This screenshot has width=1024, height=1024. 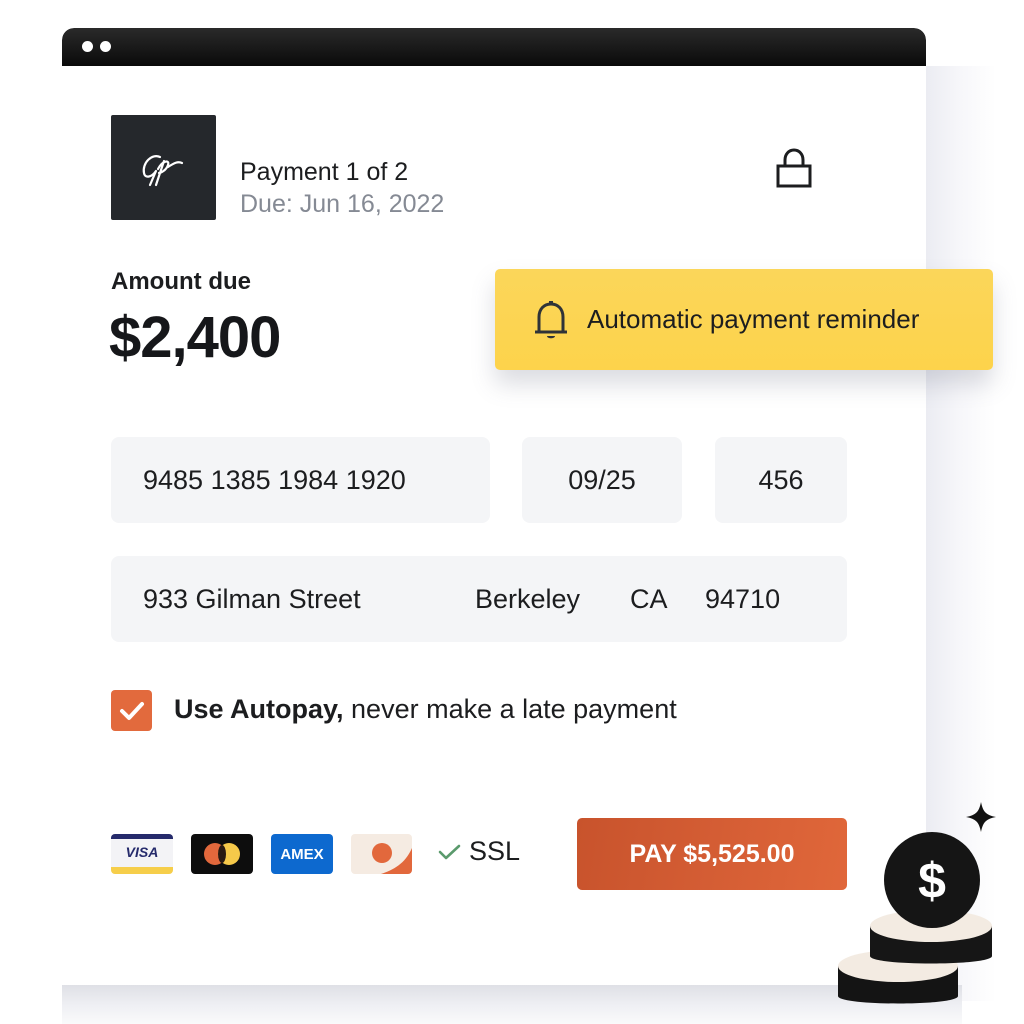 I want to click on window-titlebar, so click(x=494, y=47).